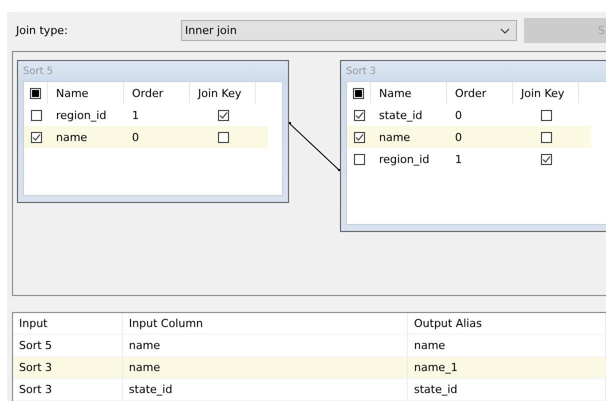  What do you see at coordinates (38, 72) in the screenshot?
I see `window-title: Sort 5` at bounding box center [38, 72].